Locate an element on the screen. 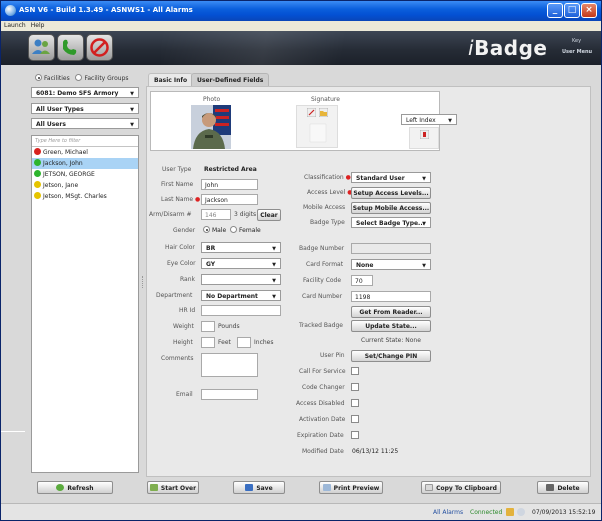 The width and height of the screenshot is (602, 521). set-change-pin-button: Set/Change PIN is located at coordinates (391, 356).